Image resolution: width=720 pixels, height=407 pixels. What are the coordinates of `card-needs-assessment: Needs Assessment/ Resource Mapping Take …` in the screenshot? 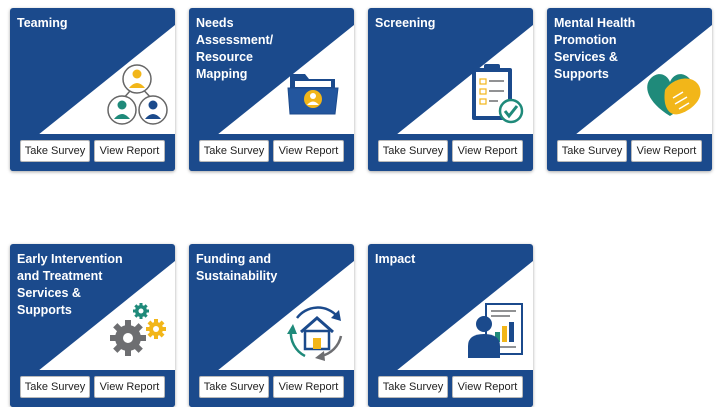 It's located at (271, 89).